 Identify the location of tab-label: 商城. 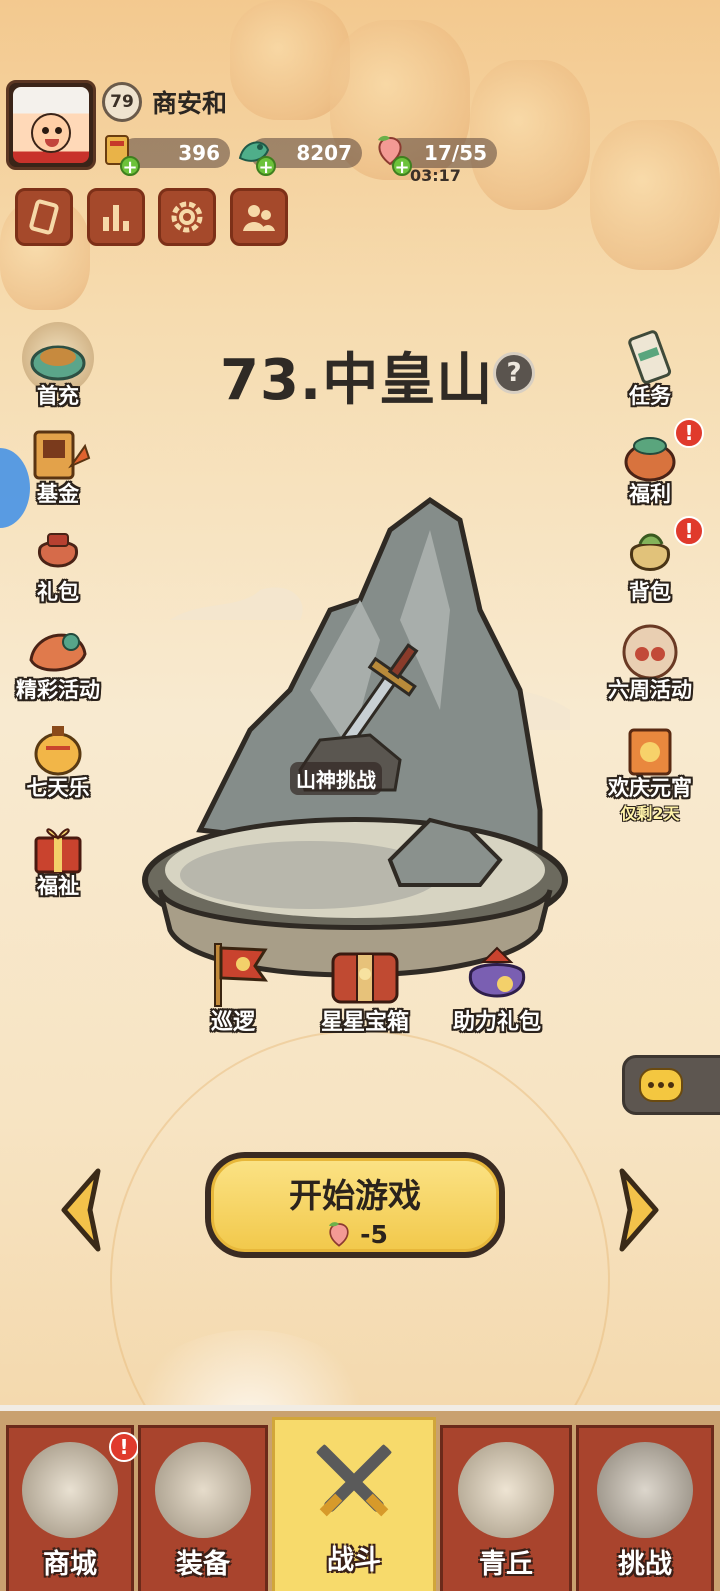
(70, 1564).